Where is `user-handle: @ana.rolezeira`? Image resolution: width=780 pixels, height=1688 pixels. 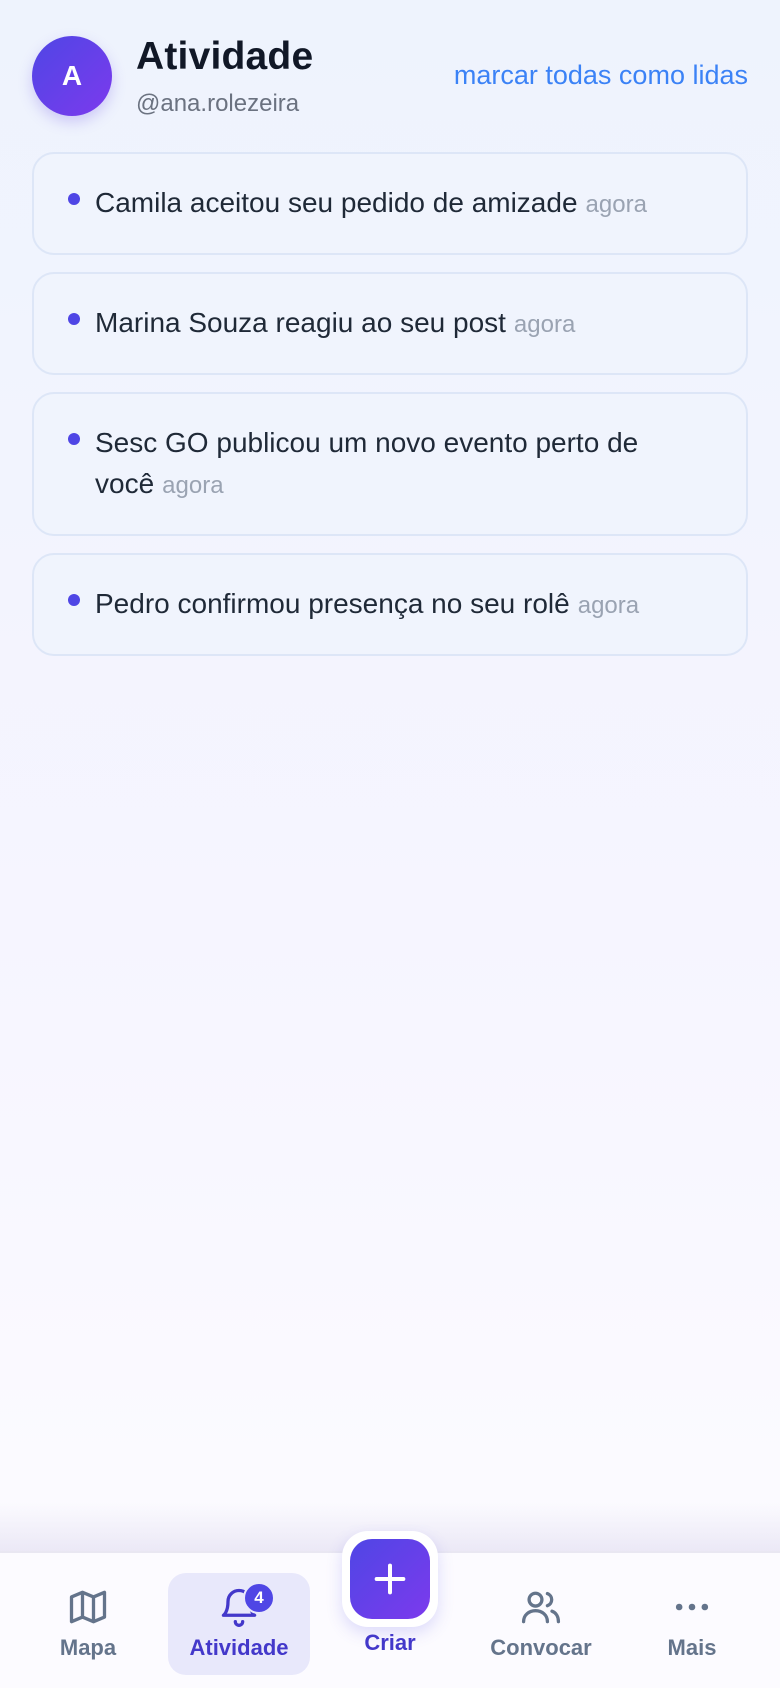 user-handle: @ana.rolezeira is located at coordinates (218, 103).